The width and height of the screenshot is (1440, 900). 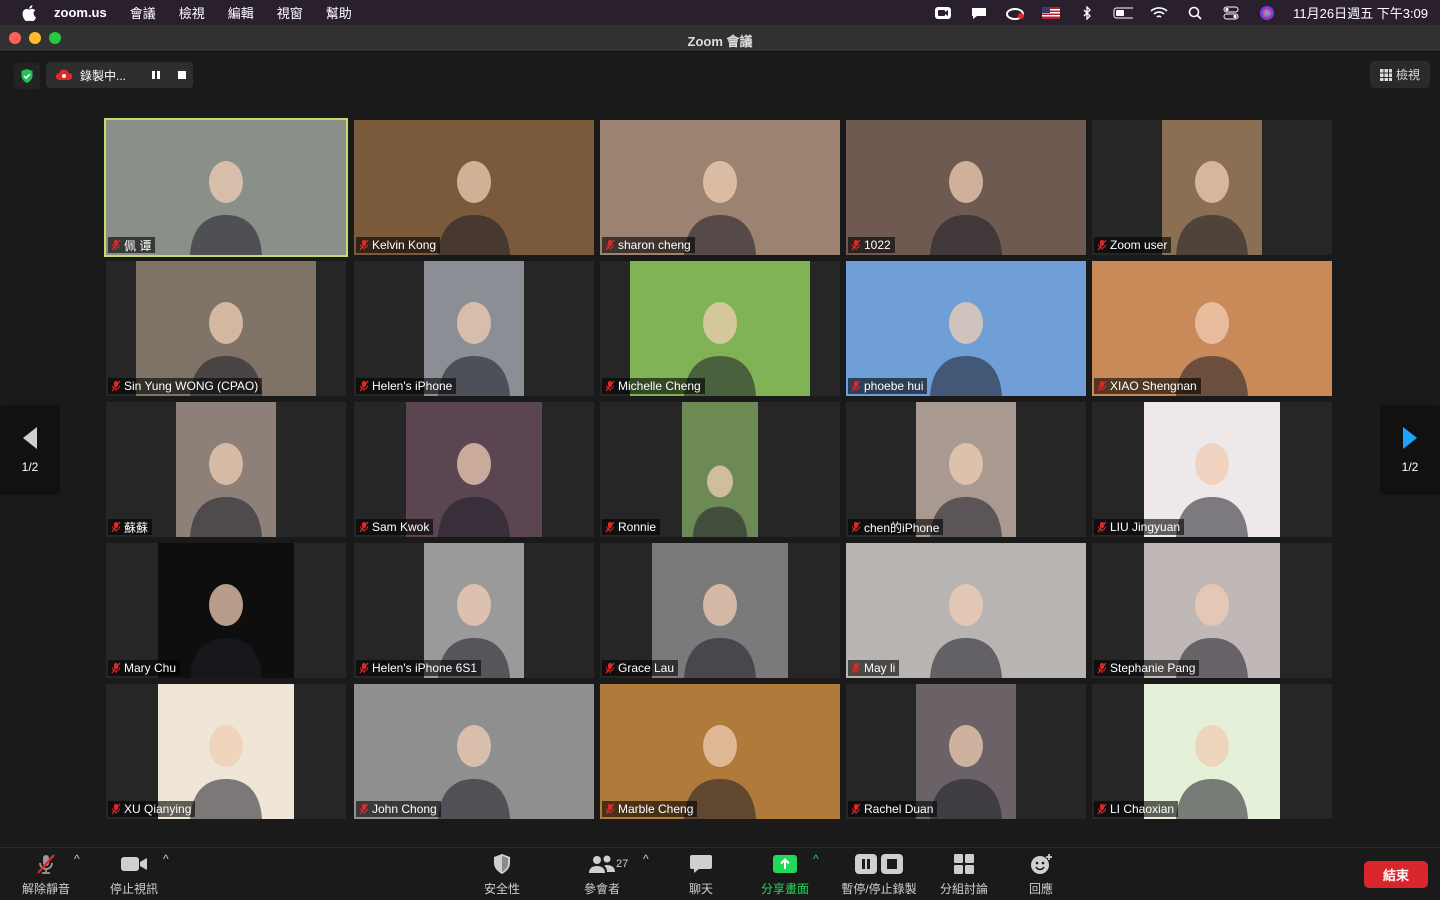 What do you see at coordinates (241, 12) in the screenshot?
I see `menu-edit: 編輯` at bounding box center [241, 12].